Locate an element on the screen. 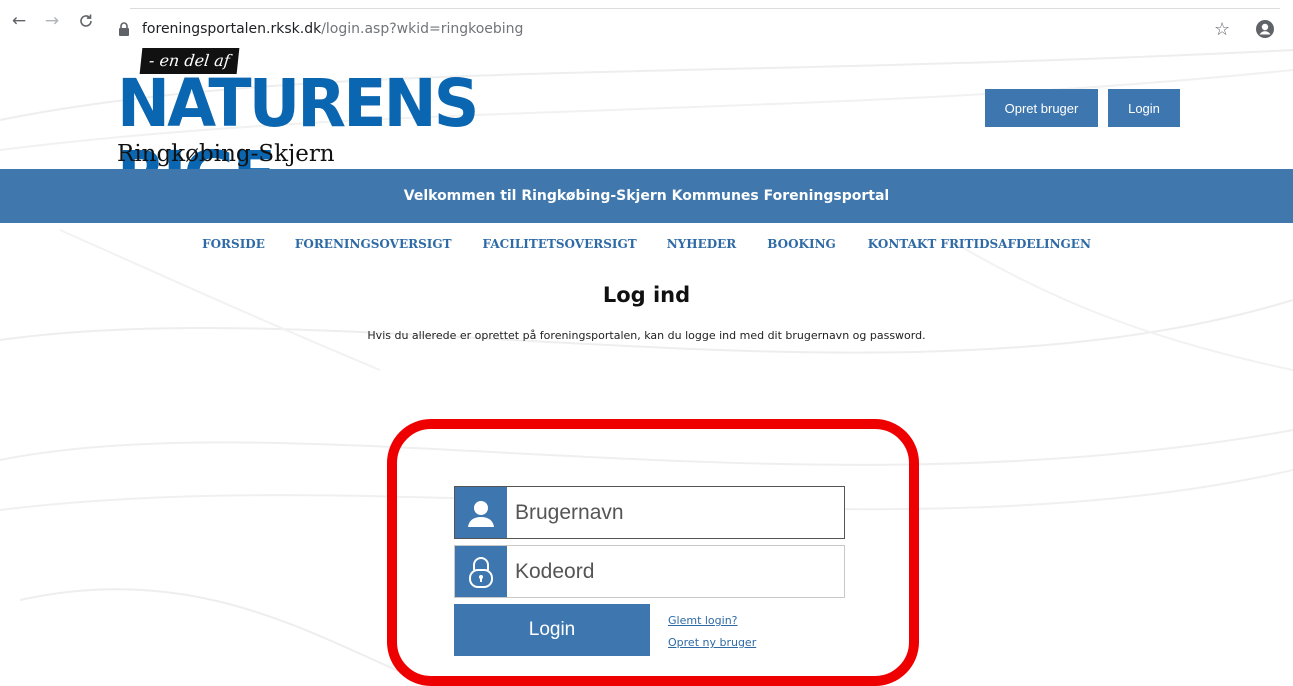 The image size is (1293, 686). nav-item-foreningsoversigt: FORENINGSOVERSIGT is located at coordinates (373, 244).